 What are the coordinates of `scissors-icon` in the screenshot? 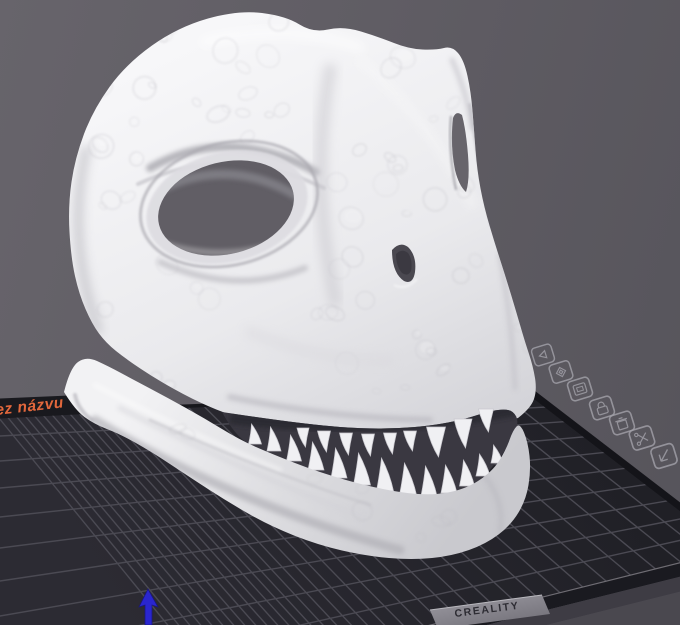 It's located at (642, 438).